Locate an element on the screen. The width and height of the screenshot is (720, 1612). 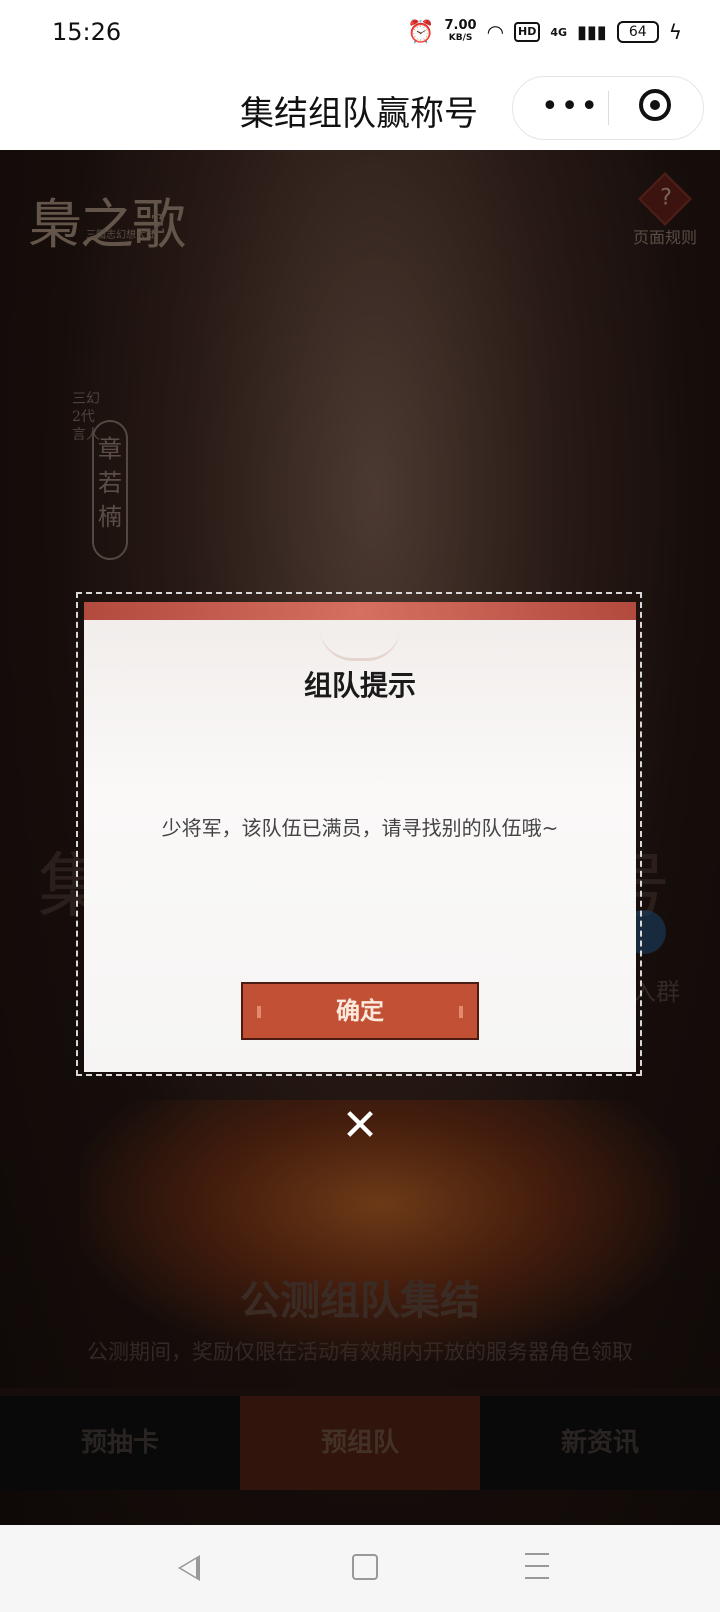
back-icon is located at coordinates (189, 1568).